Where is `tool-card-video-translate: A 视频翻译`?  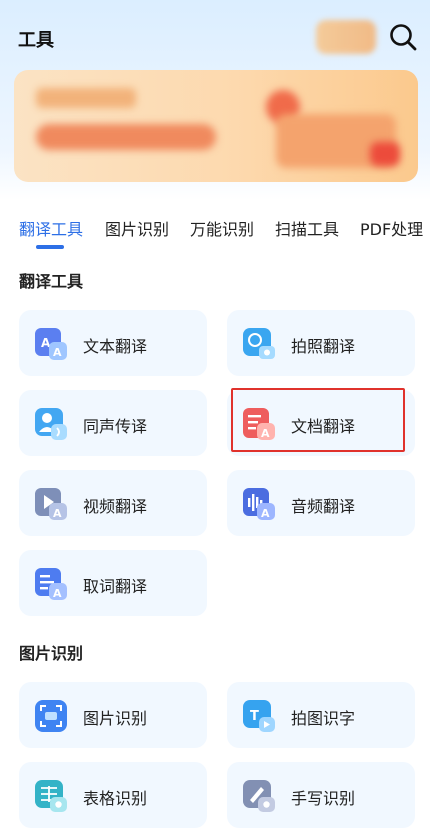
tool-card-video-translate: A 视频翻译 is located at coordinates (113, 503).